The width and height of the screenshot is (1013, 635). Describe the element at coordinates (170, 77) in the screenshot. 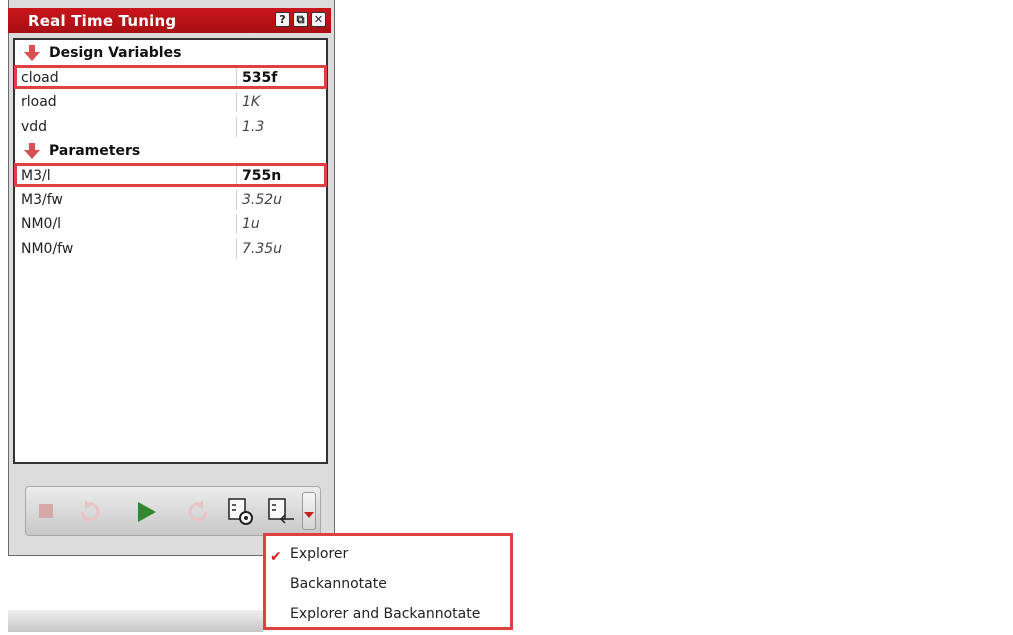

I see `highlight-box-cload` at that location.